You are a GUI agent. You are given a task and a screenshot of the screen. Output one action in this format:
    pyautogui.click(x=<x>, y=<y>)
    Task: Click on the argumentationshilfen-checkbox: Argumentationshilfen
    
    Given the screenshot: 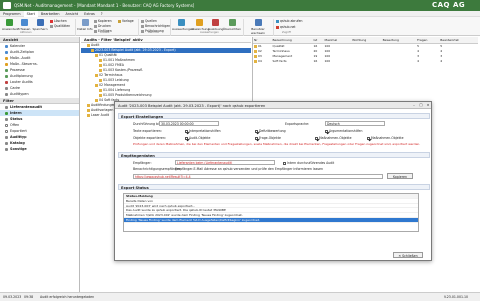 What is the action you would take?
    pyautogui.click(x=343, y=131)
    